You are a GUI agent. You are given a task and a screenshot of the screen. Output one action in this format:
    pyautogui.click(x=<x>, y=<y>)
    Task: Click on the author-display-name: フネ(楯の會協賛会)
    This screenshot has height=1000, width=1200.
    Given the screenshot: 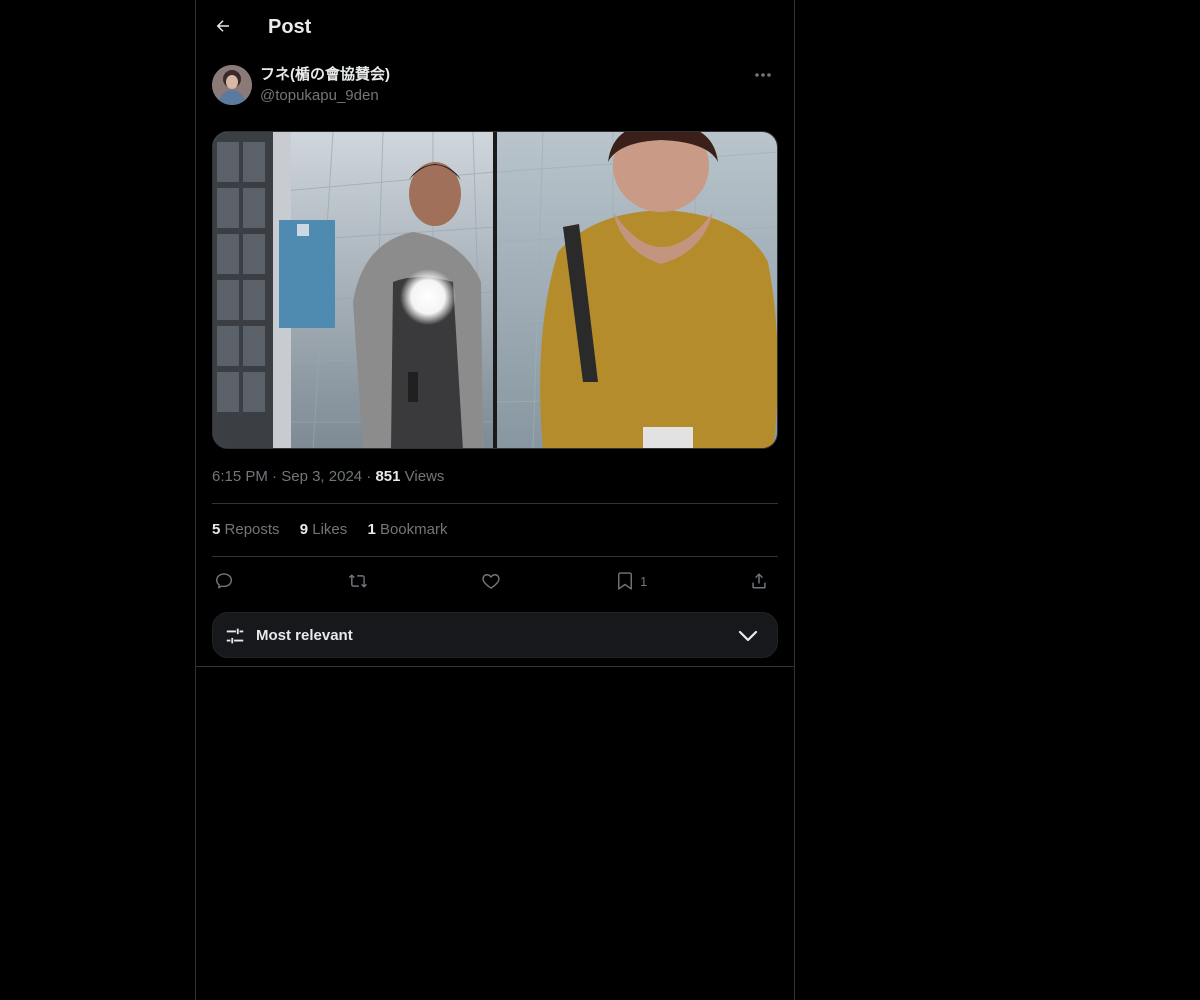 What is the action you would take?
    pyautogui.click(x=325, y=75)
    